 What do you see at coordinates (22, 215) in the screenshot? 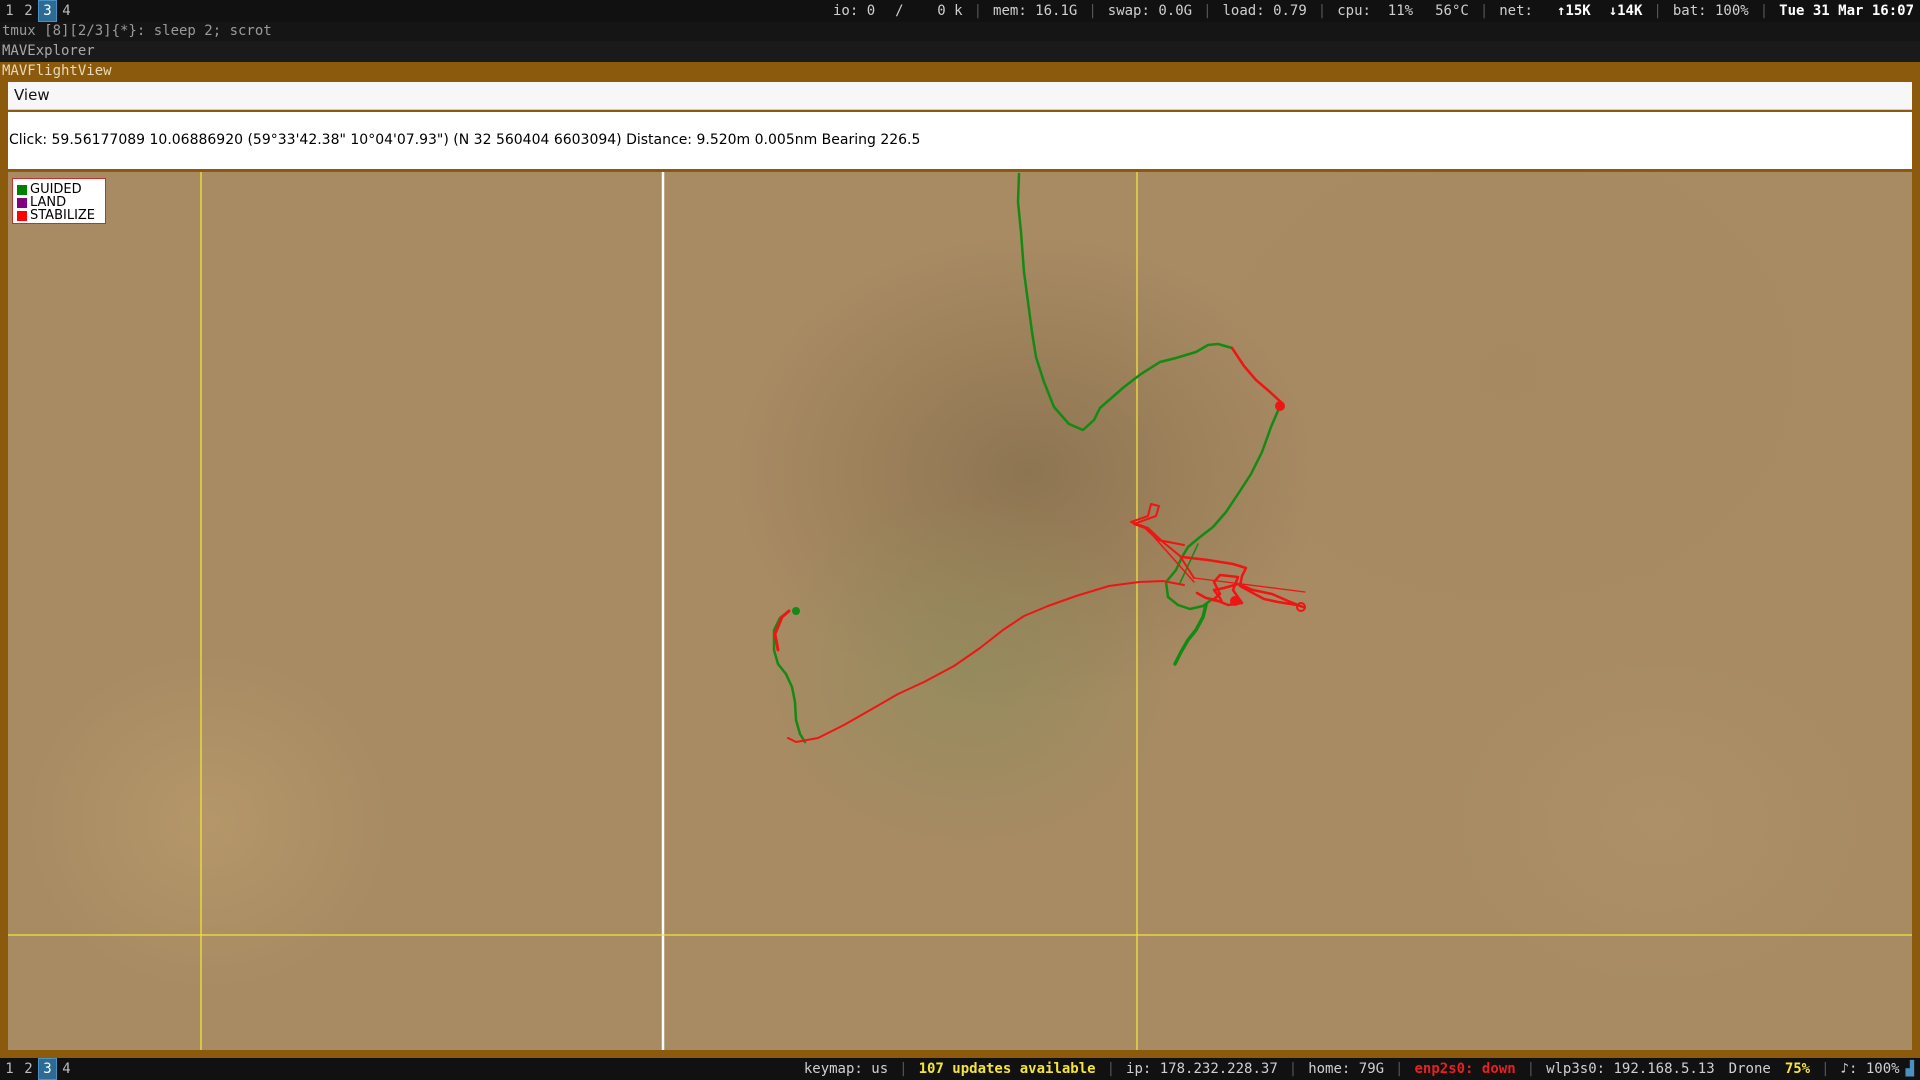
I see `legend-swatch-stabilize` at bounding box center [22, 215].